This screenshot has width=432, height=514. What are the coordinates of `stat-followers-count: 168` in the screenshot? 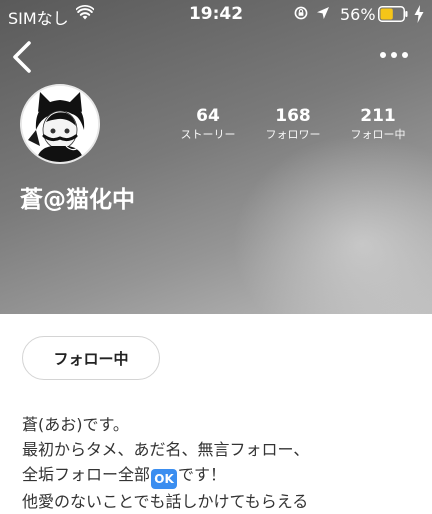 It's located at (293, 116).